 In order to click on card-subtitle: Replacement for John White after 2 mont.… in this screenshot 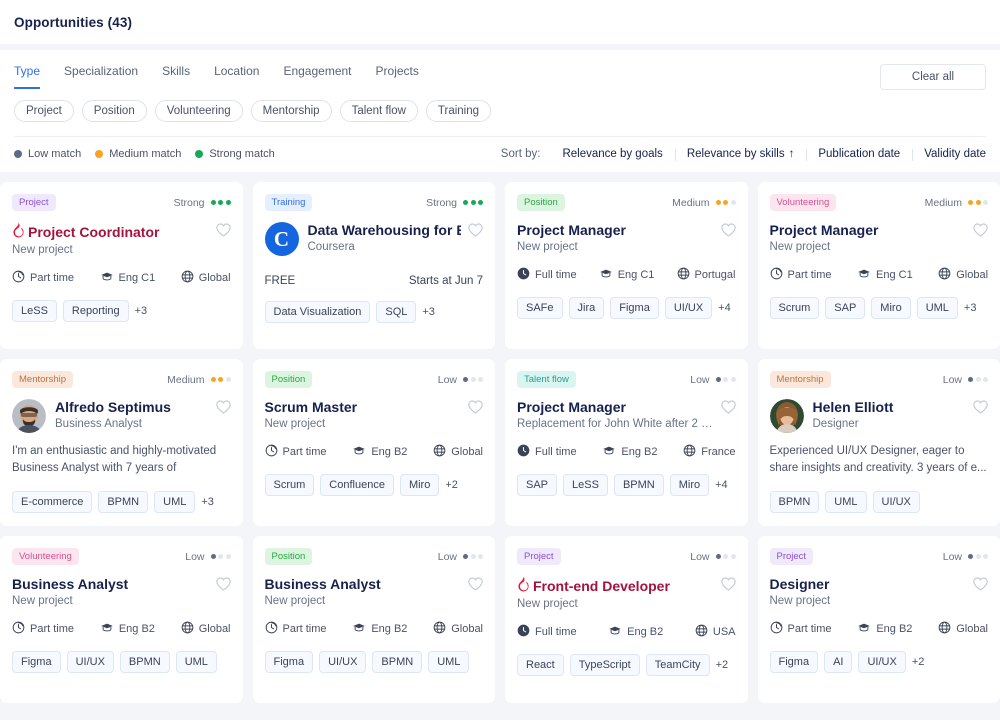, I will do `click(615, 424)`.